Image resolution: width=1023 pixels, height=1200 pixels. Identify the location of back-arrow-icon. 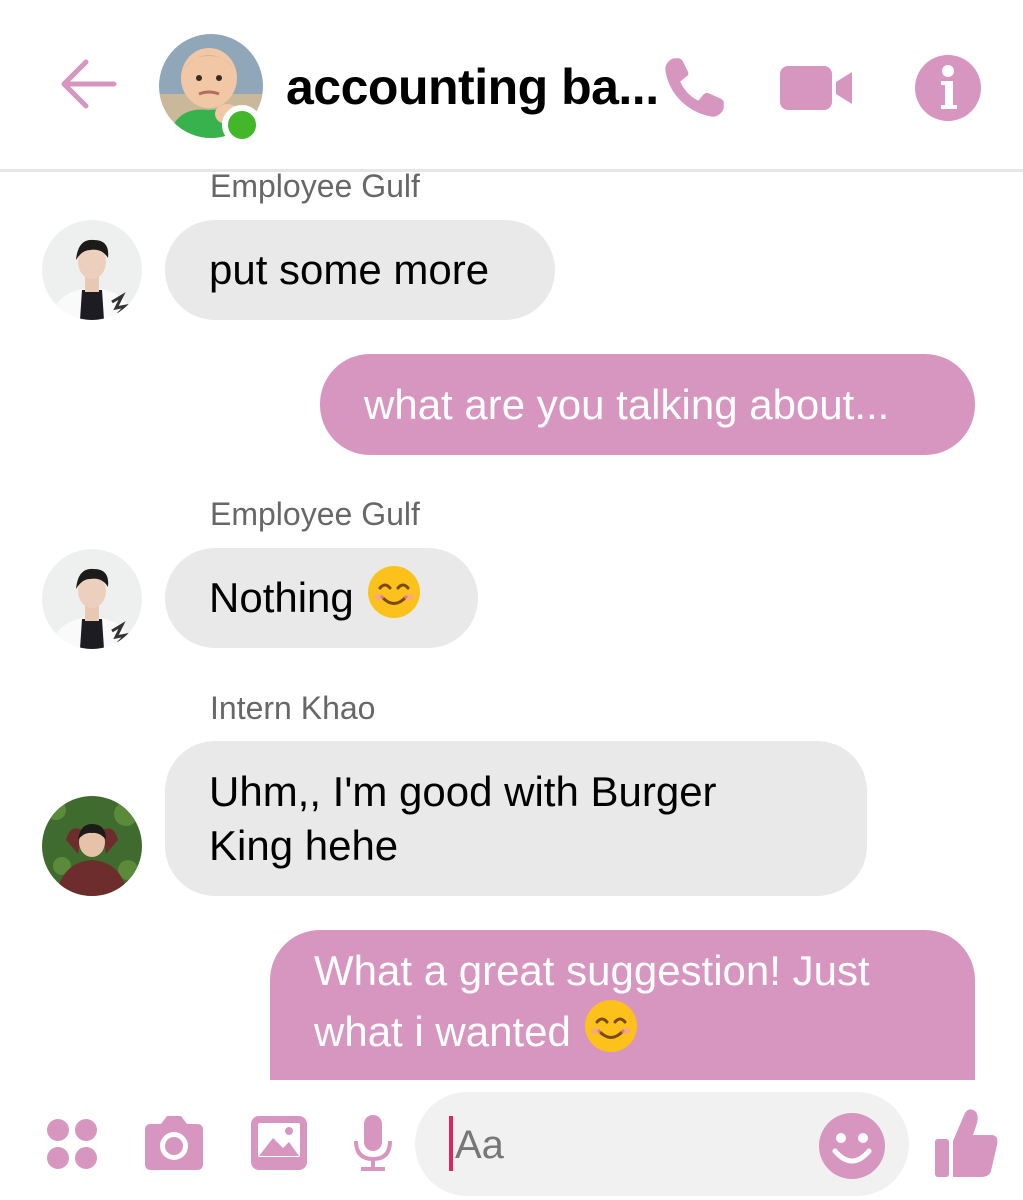
(88, 84).